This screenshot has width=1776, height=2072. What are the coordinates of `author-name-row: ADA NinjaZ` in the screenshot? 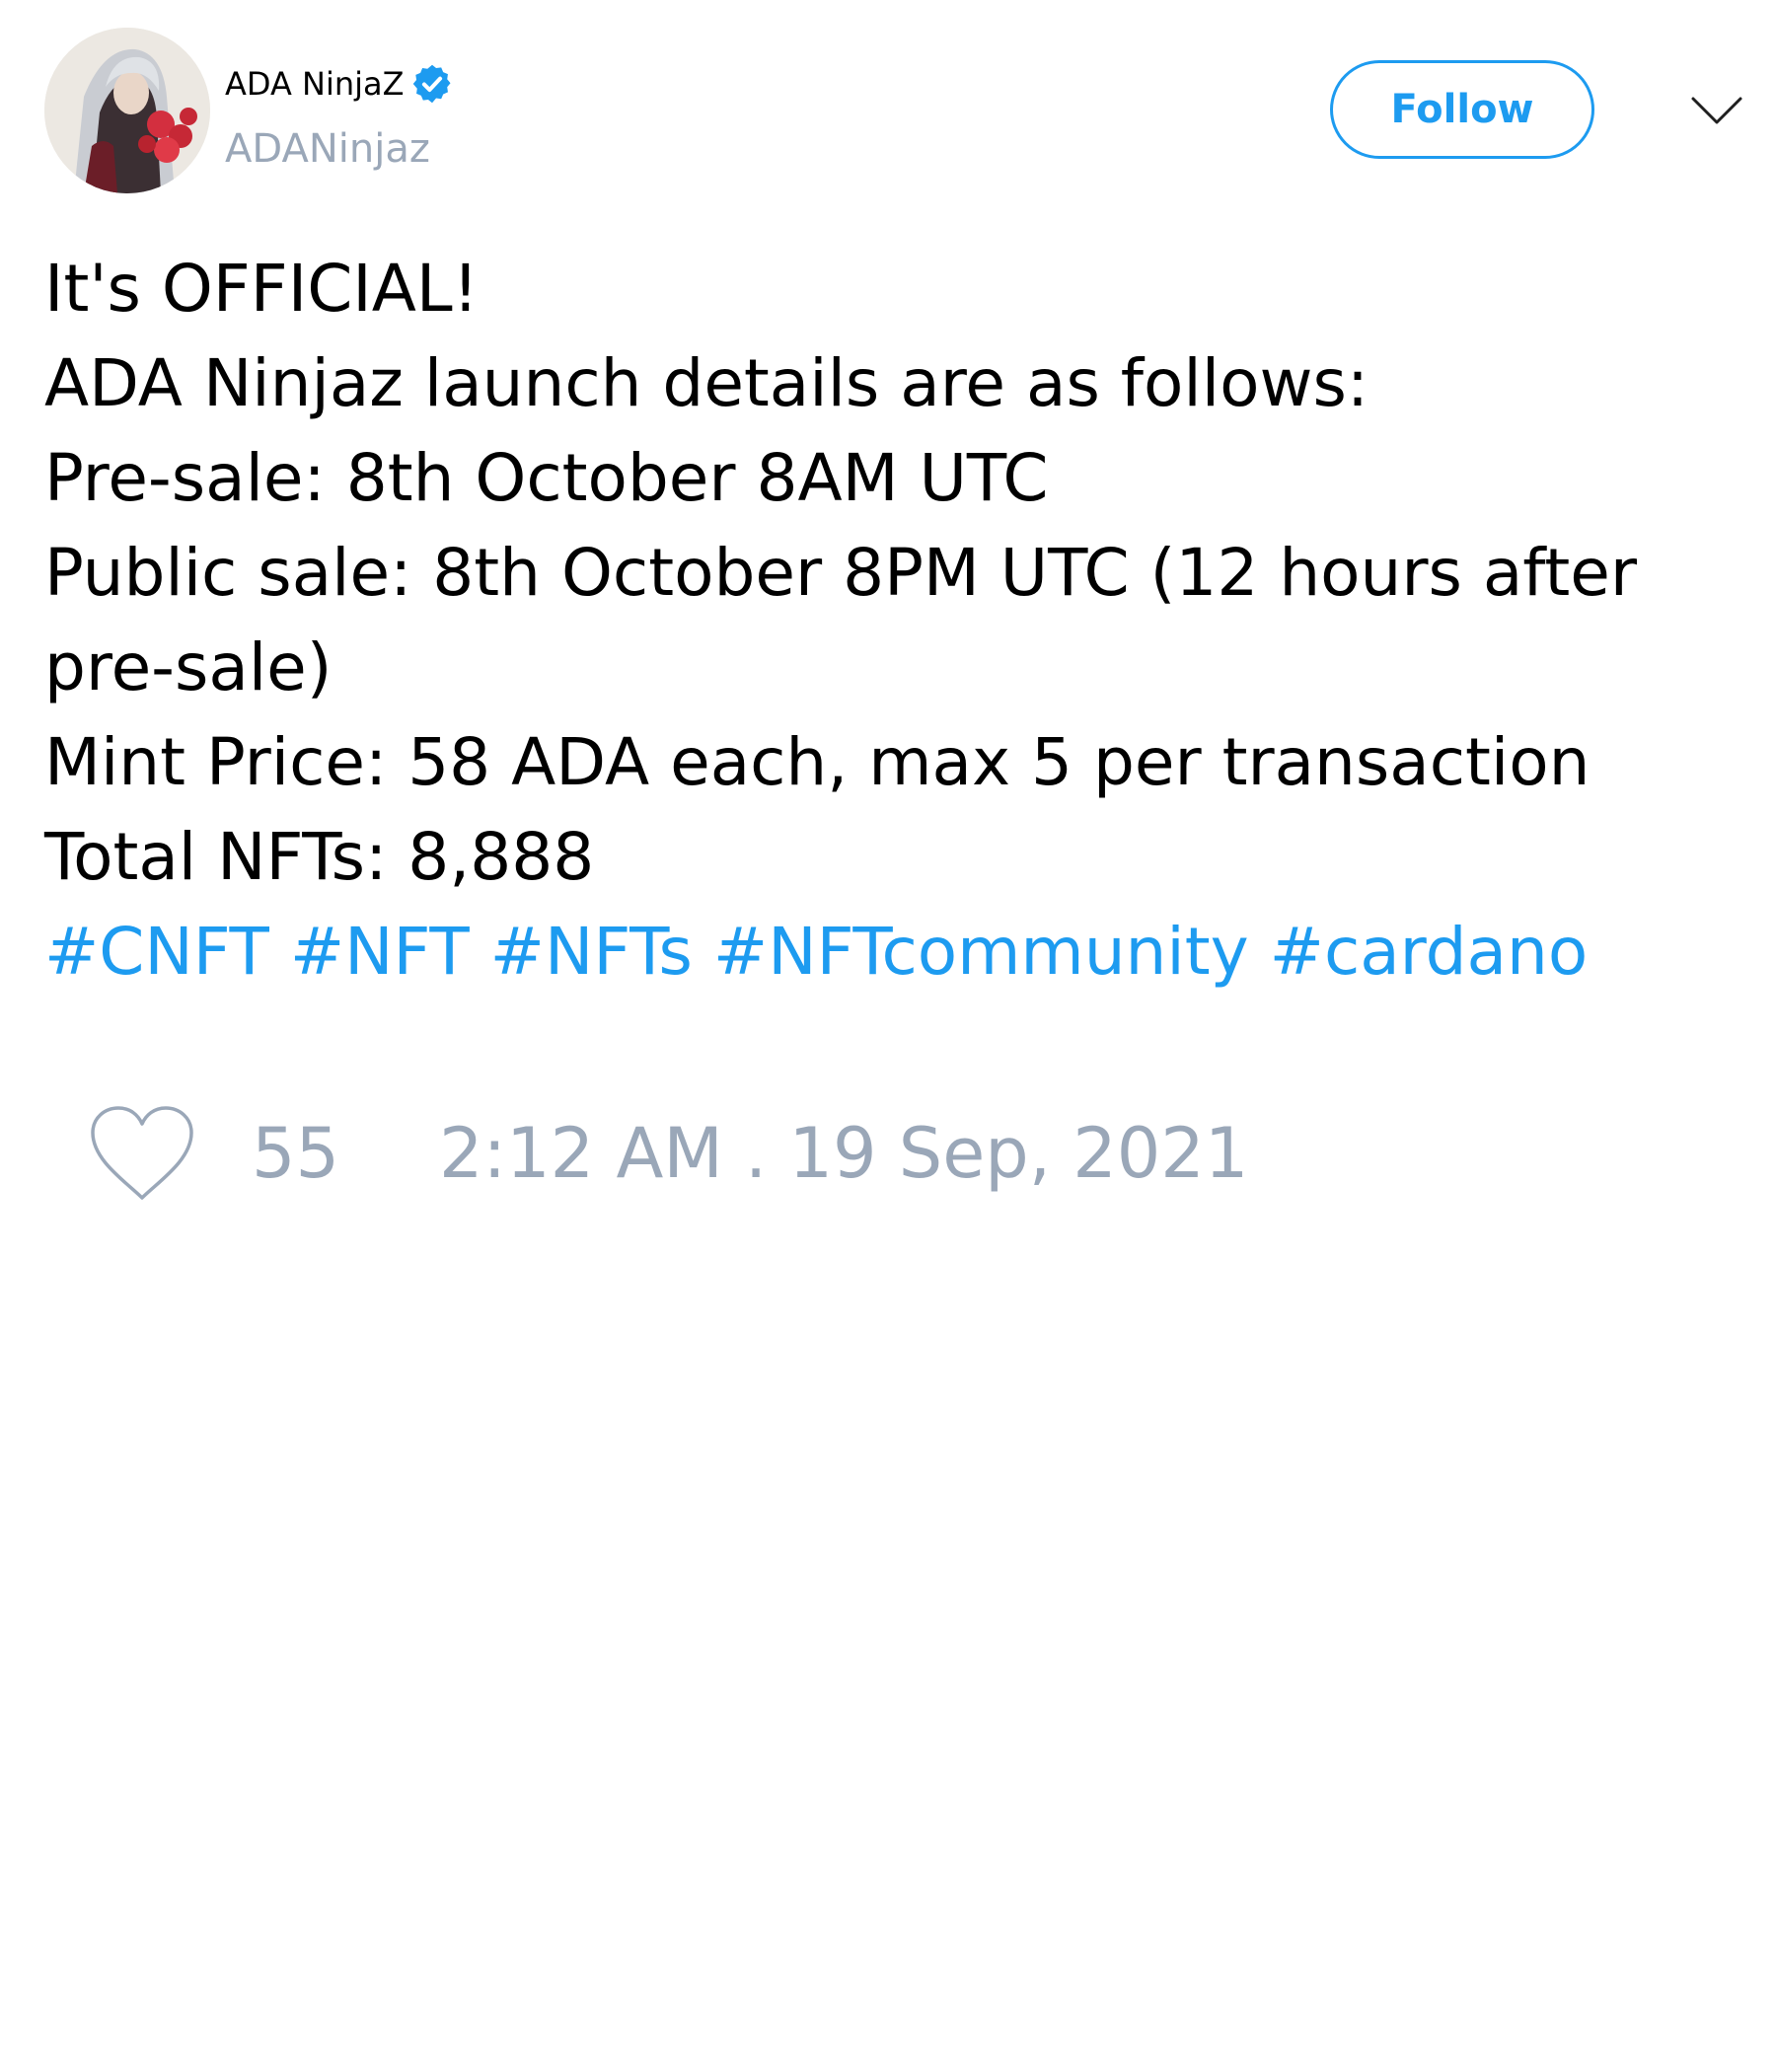 It's located at (340, 84).